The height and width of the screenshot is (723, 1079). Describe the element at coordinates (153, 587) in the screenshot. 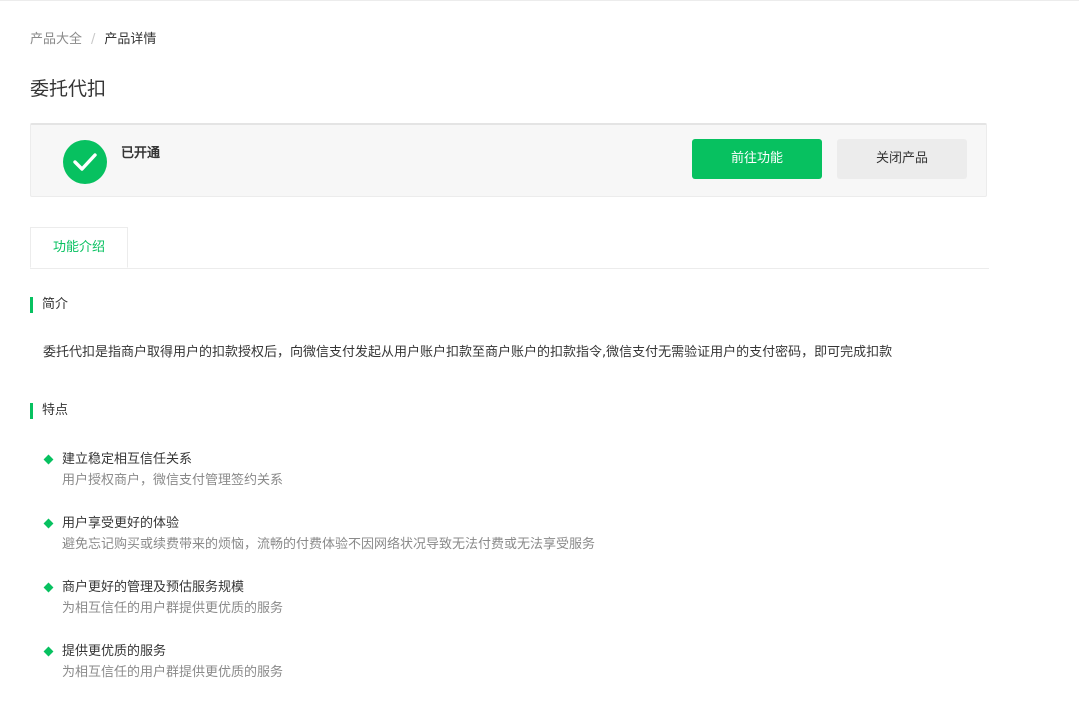

I see `feature-title: 商户更好的管理及预估服务规模` at that location.